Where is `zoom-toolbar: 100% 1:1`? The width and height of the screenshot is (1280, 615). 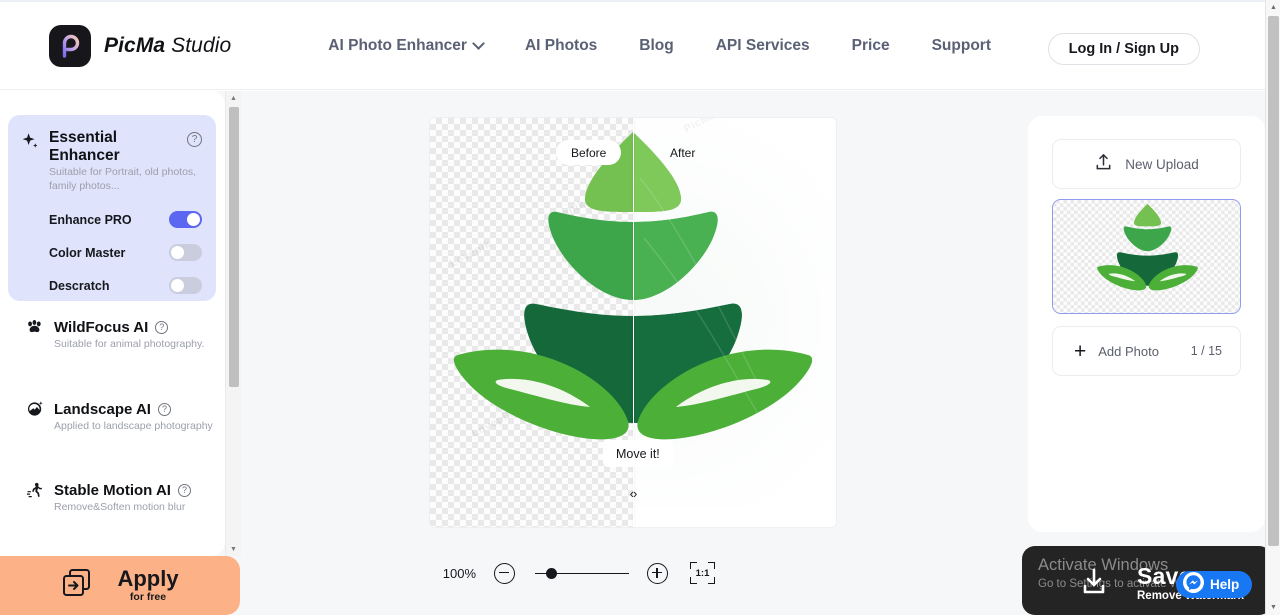 zoom-toolbar: 100% 1:1 is located at coordinates (633, 573).